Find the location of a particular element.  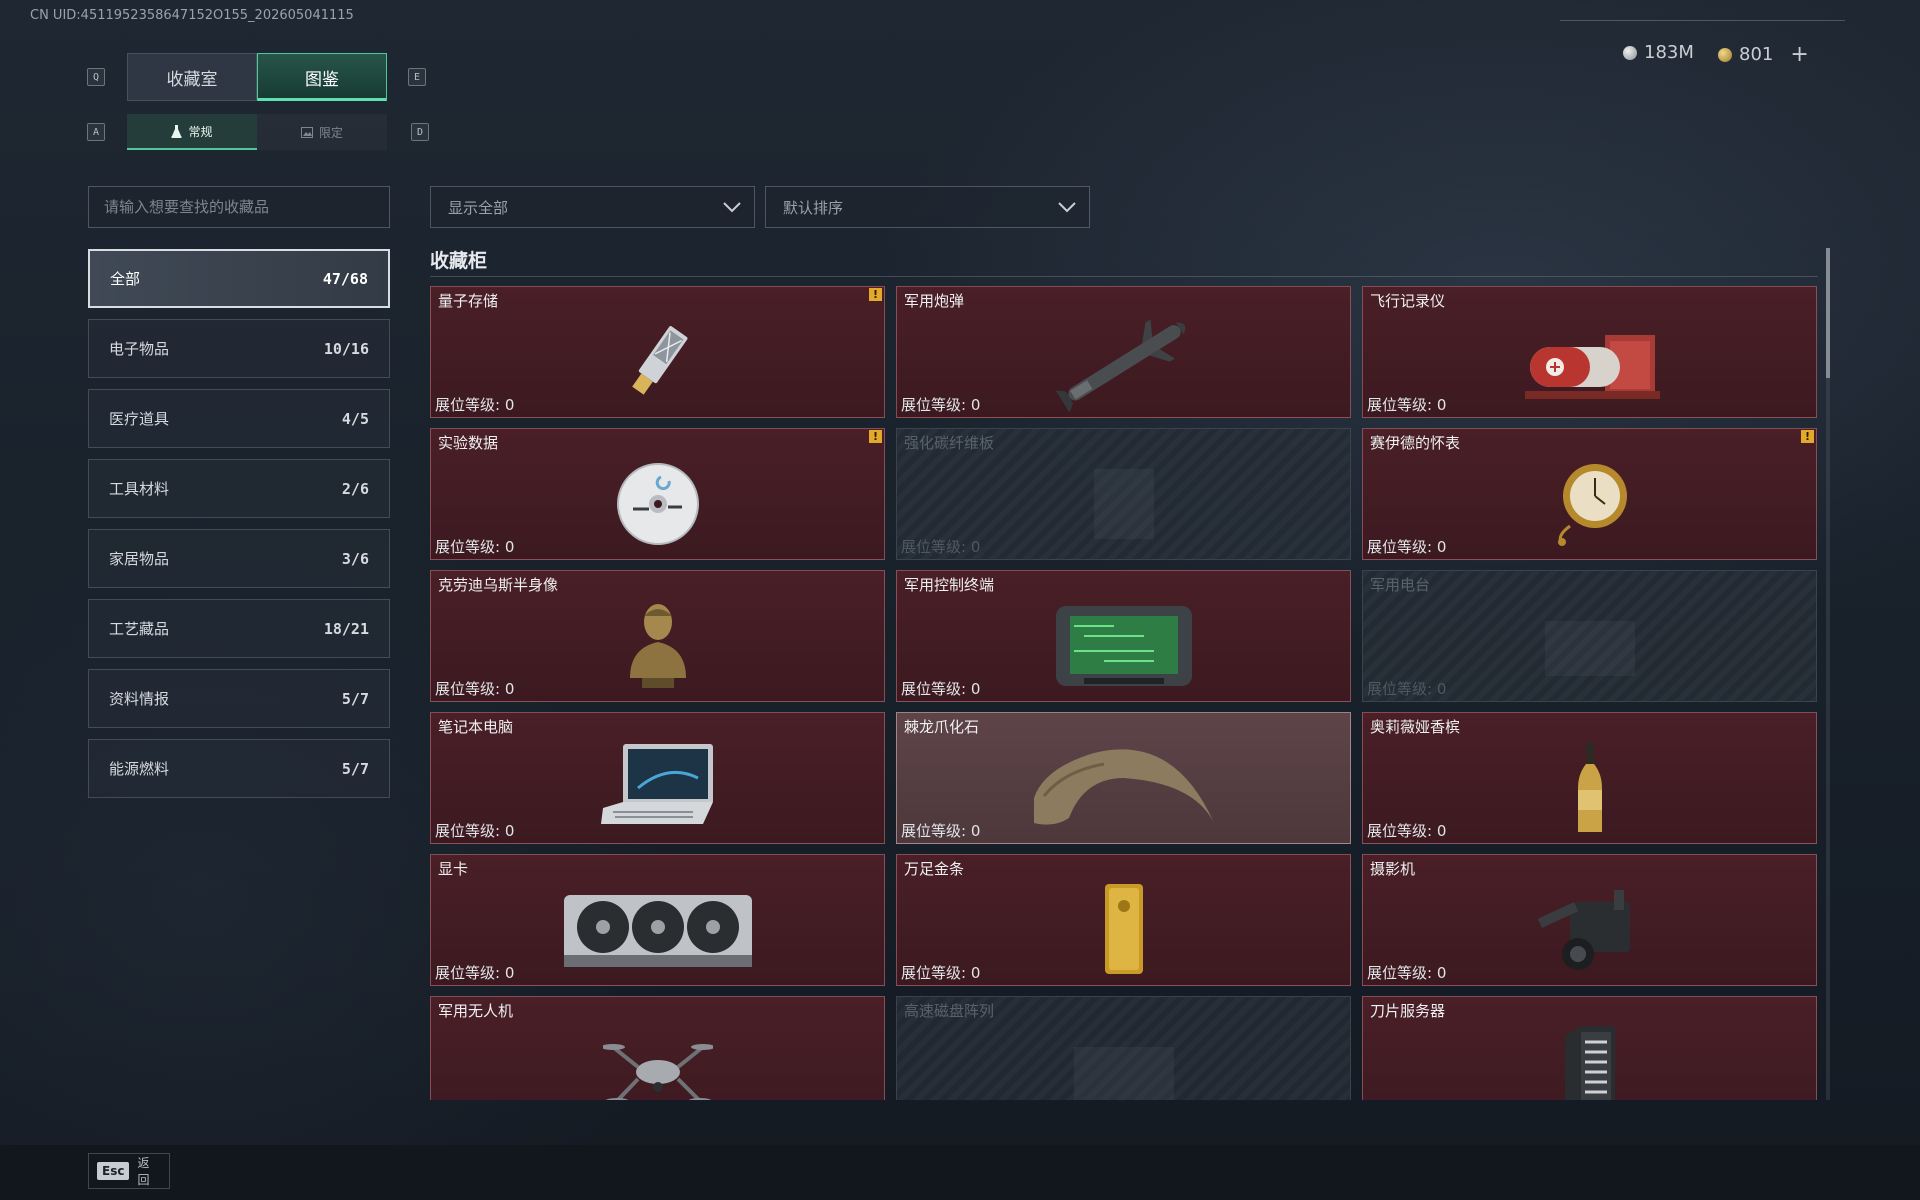

subtab-limited-label: 限定 is located at coordinates (330, 132).